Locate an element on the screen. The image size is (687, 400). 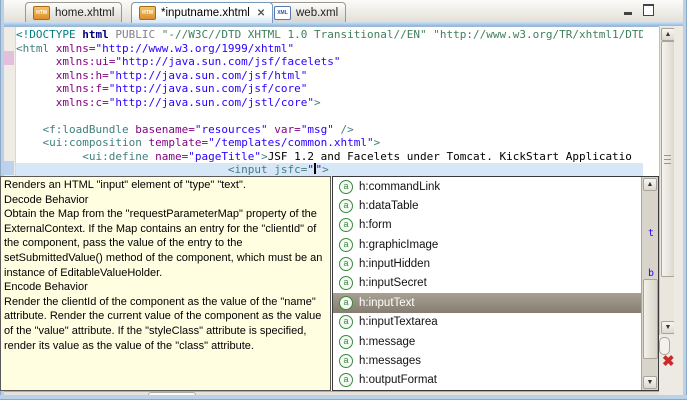
code-line: xmlns:c="http://java.sun.com/jstl/core"> is located at coordinates (329, 103).